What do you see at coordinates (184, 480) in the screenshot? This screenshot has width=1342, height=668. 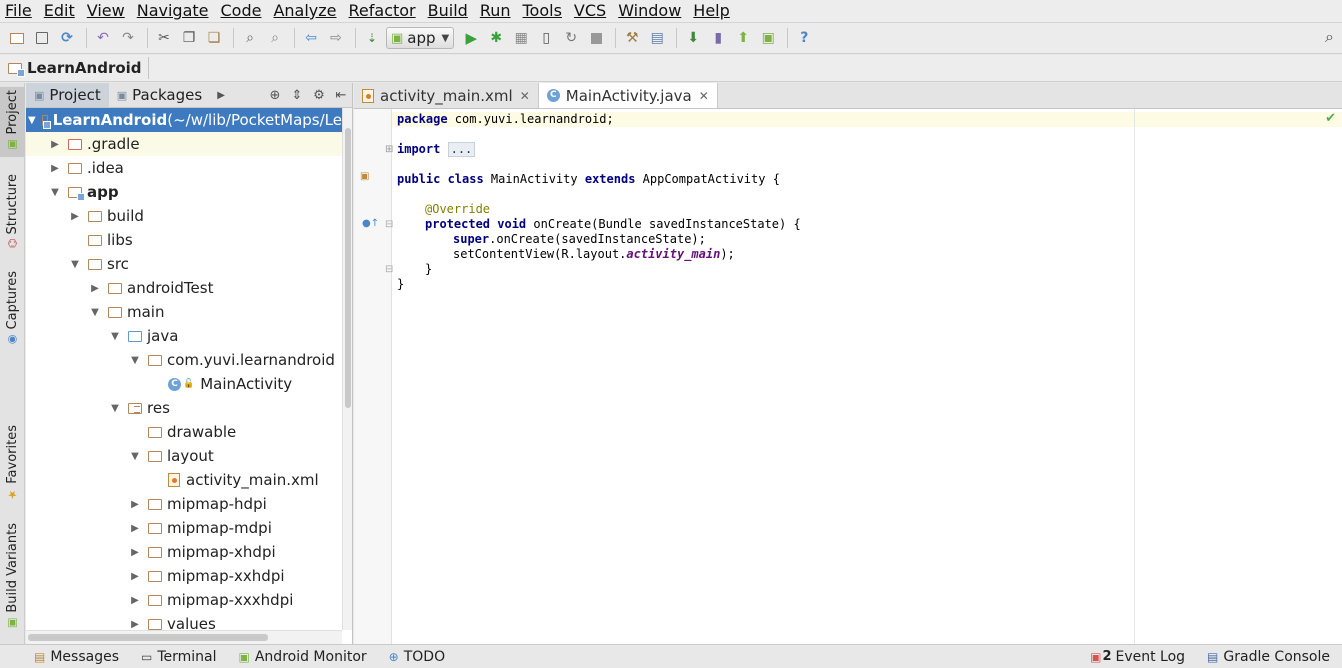 I see `tree-item: activity_main.xml` at bounding box center [184, 480].